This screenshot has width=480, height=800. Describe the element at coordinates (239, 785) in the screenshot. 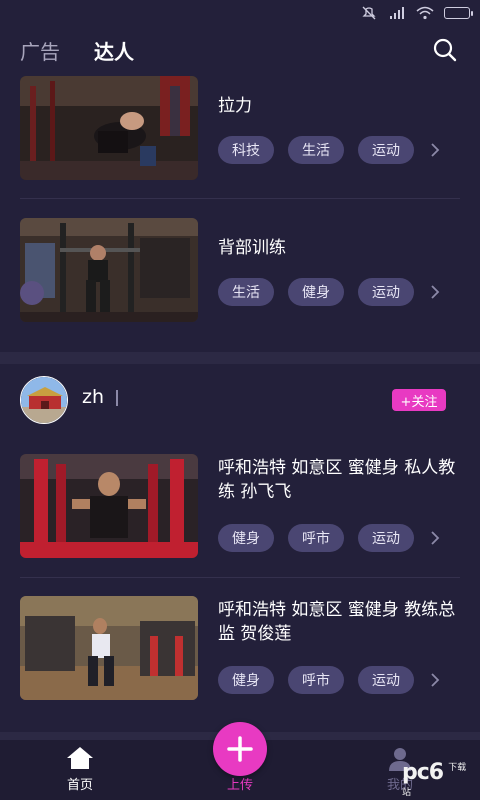

I see `tab-label: 上传` at that location.